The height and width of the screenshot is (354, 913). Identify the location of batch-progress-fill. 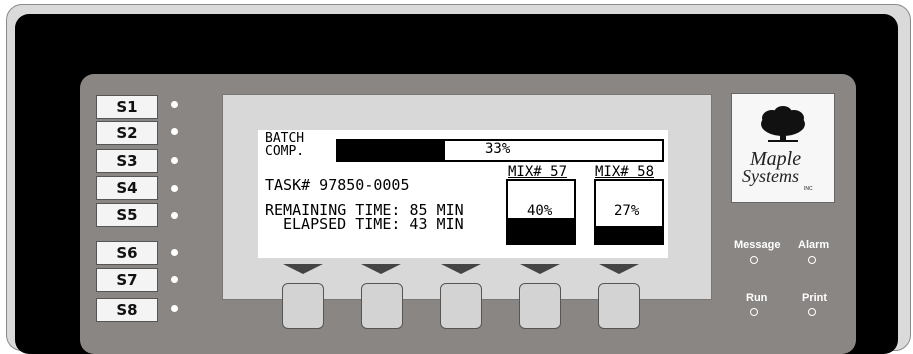
(391, 150).